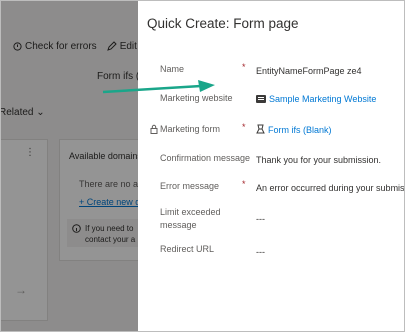 This screenshot has width=407, height=334. Describe the element at coordinates (190, 186) in the screenshot. I see `field-label: Error message` at that location.